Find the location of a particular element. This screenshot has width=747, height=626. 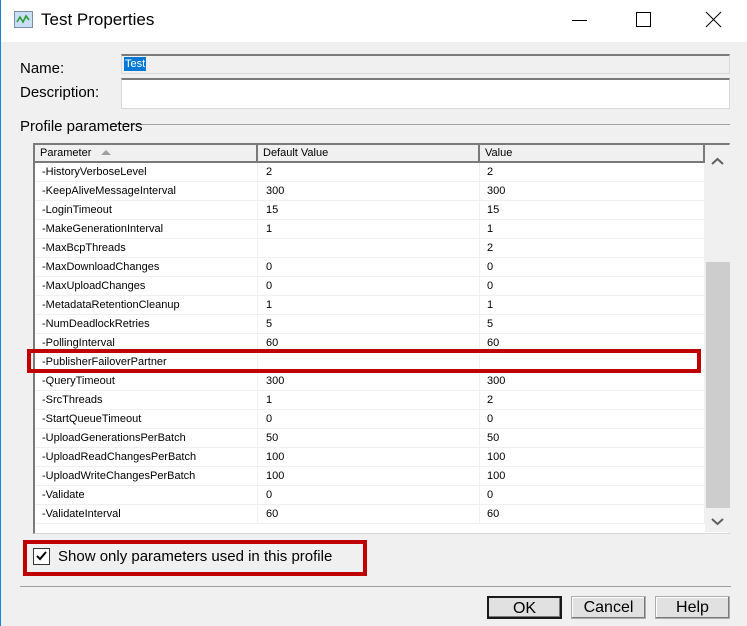

table-row: -MaxBcpThreads 2 is located at coordinates (370, 248).